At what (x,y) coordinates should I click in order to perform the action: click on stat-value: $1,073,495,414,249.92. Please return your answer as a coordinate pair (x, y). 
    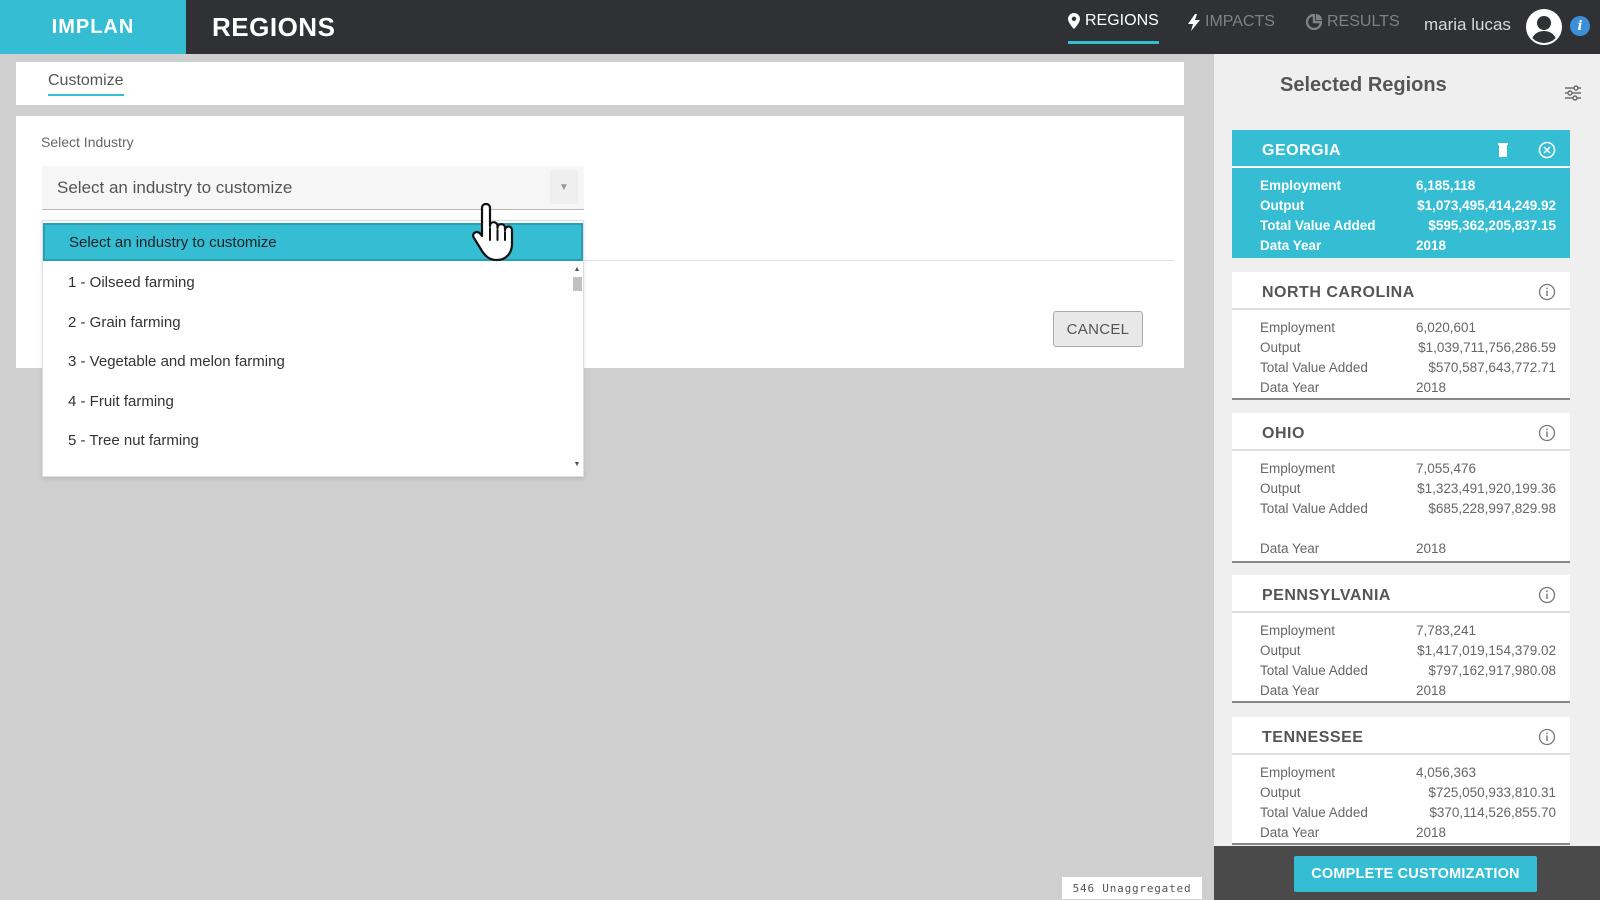
    Looking at the image, I should click on (1486, 205).